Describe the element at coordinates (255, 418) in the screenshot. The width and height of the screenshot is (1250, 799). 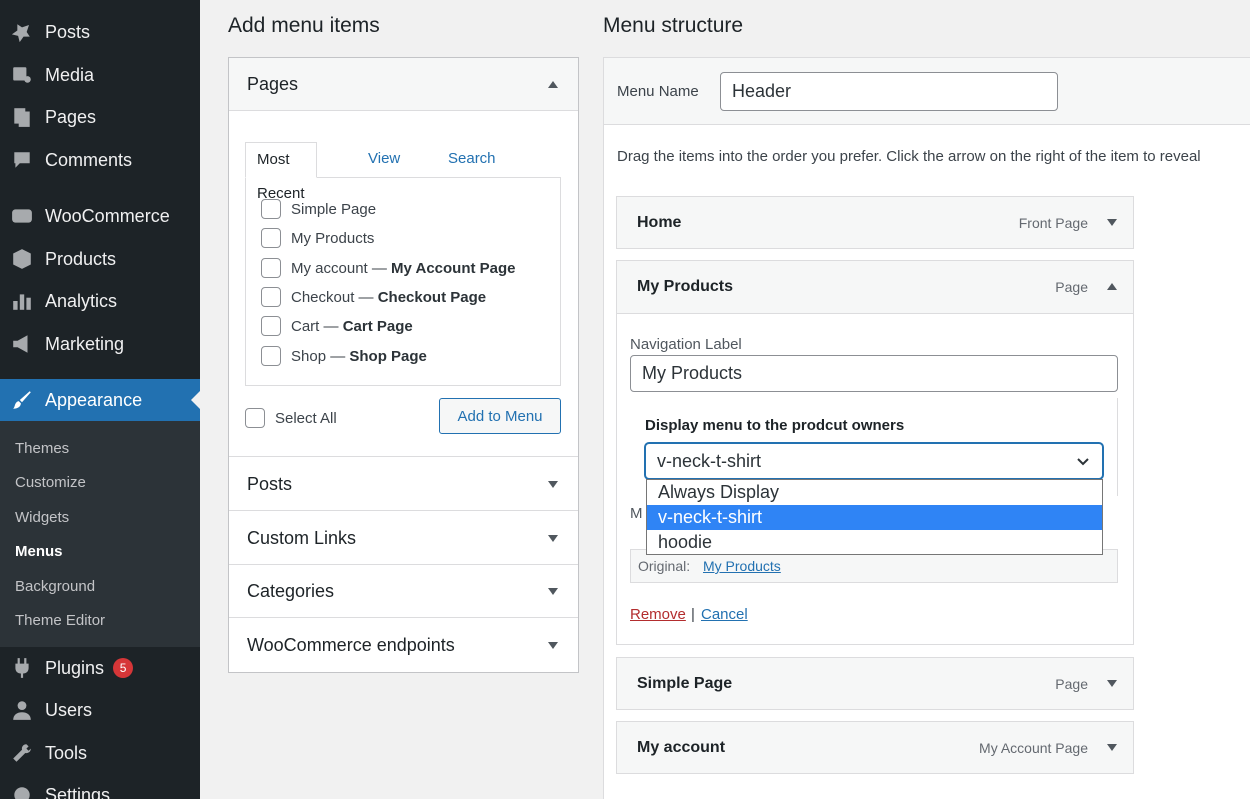
I see `select-all-checkbox` at that location.